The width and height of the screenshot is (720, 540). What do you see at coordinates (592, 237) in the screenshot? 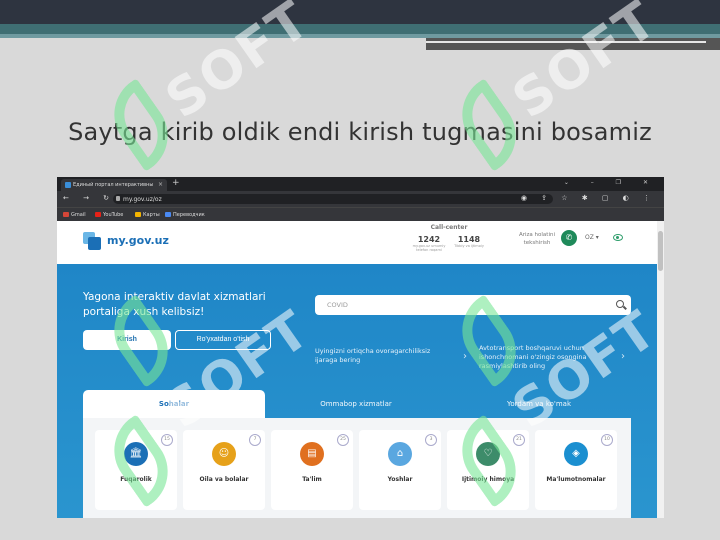
I see `language-selector: OZ ▾` at bounding box center [592, 237].